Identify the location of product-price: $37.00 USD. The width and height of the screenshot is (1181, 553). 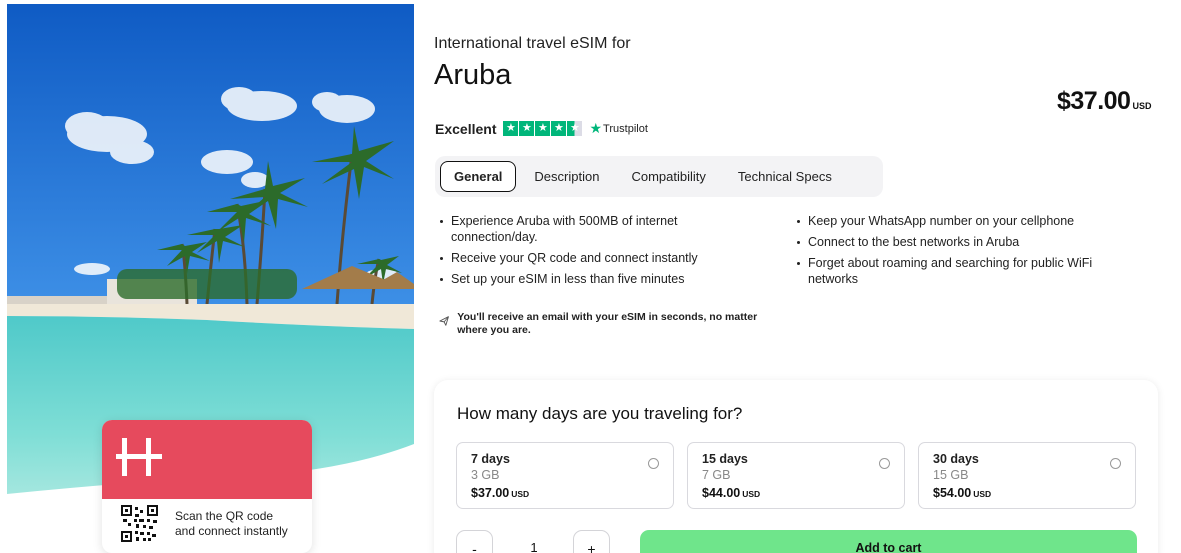
(1104, 101).